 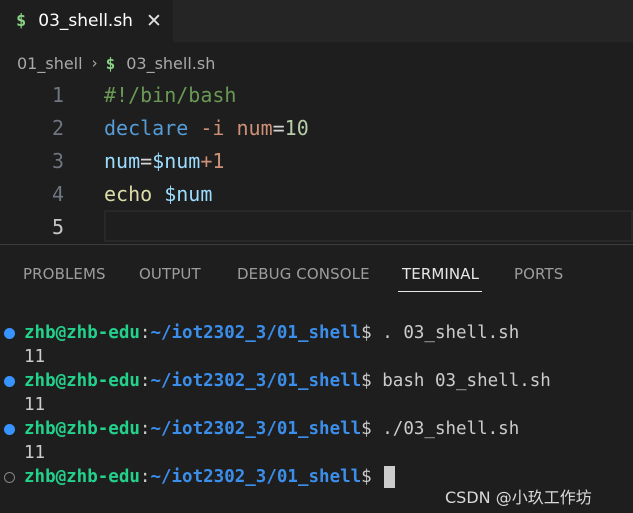 What do you see at coordinates (316, 127) in the screenshot?
I see `code-line: 2 declare -i num=10` at bounding box center [316, 127].